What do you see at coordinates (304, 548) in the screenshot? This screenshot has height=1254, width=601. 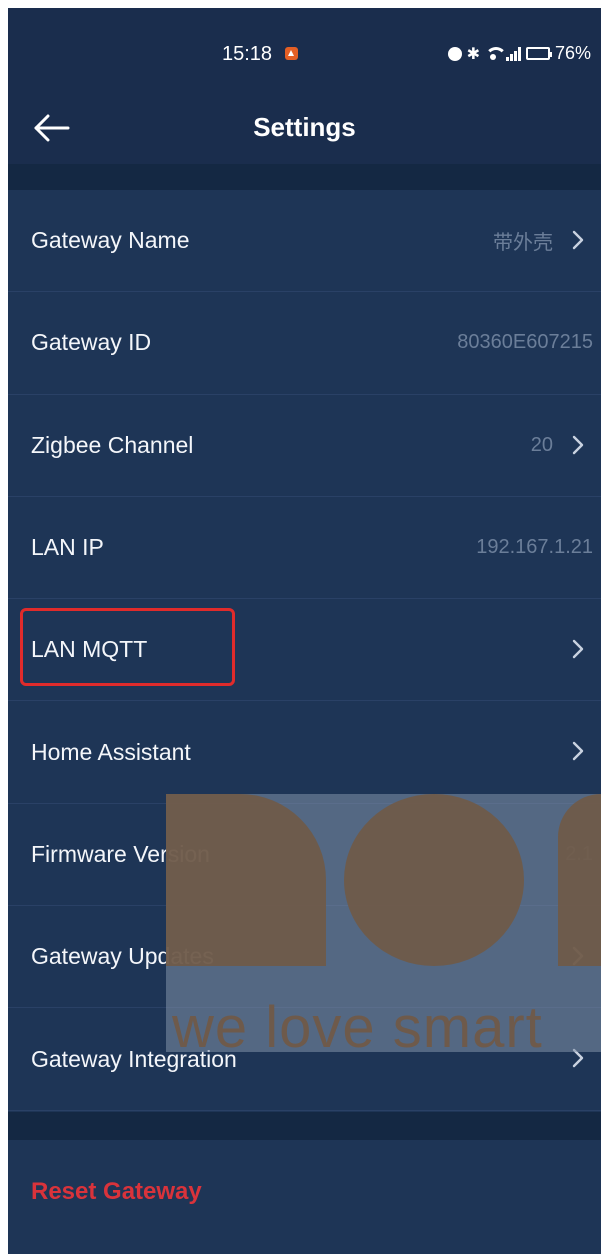 I see `settings-row-lan-ip: LAN IP 192.167.1.21` at bounding box center [304, 548].